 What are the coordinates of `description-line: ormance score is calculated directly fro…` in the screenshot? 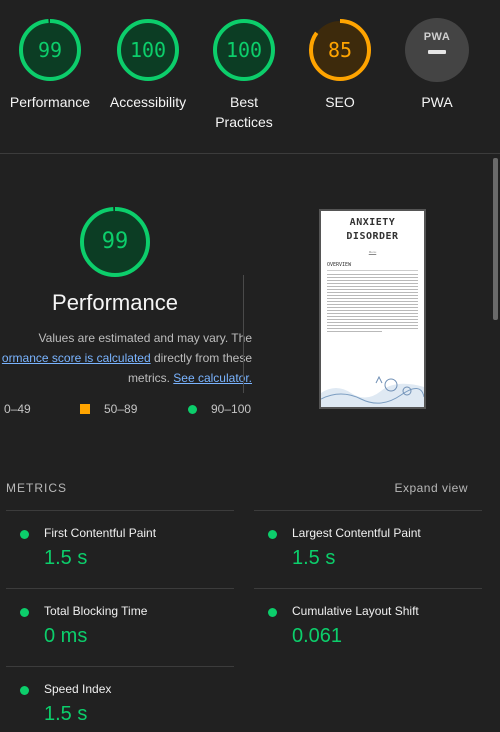 It's located at (126, 358).